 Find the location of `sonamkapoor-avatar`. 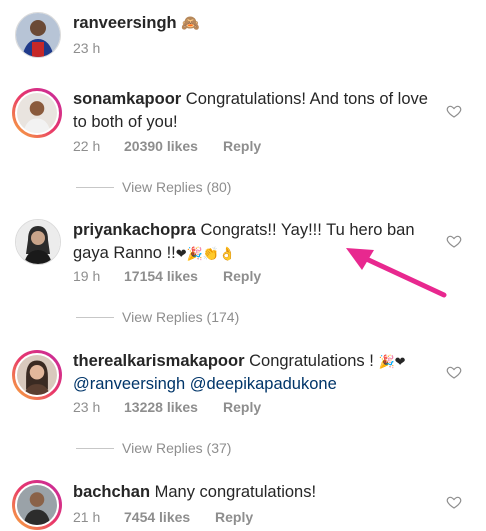

sonamkapoor-avatar is located at coordinates (37, 113).